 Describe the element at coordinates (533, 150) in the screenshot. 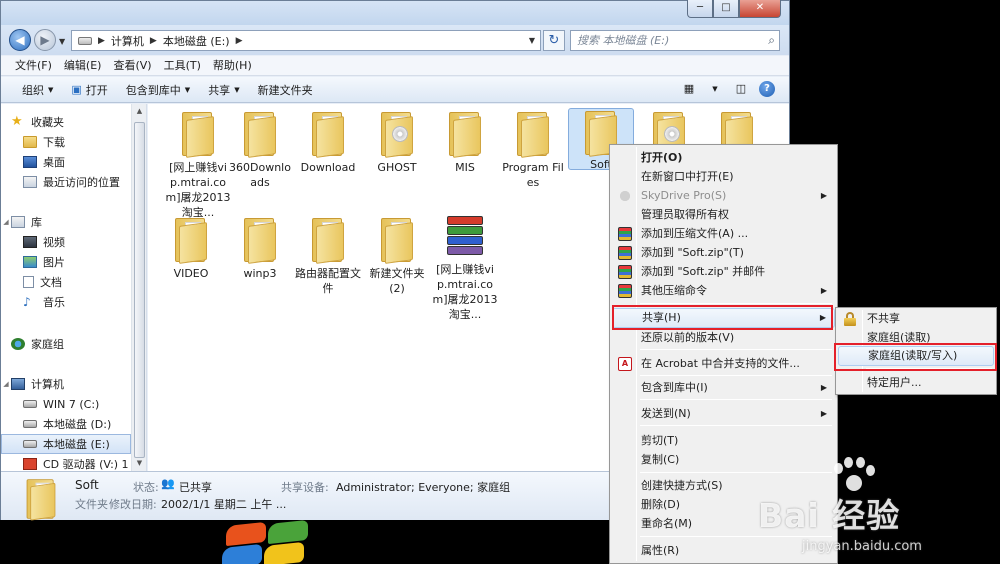

I see `file-item: Program Files` at that location.